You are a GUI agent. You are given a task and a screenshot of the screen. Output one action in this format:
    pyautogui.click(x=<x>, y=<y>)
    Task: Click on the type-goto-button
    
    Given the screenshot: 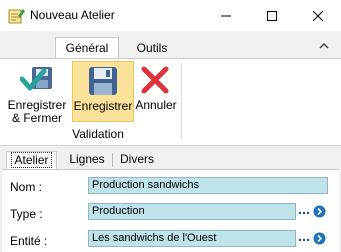 What is the action you would take?
    pyautogui.click(x=319, y=211)
    